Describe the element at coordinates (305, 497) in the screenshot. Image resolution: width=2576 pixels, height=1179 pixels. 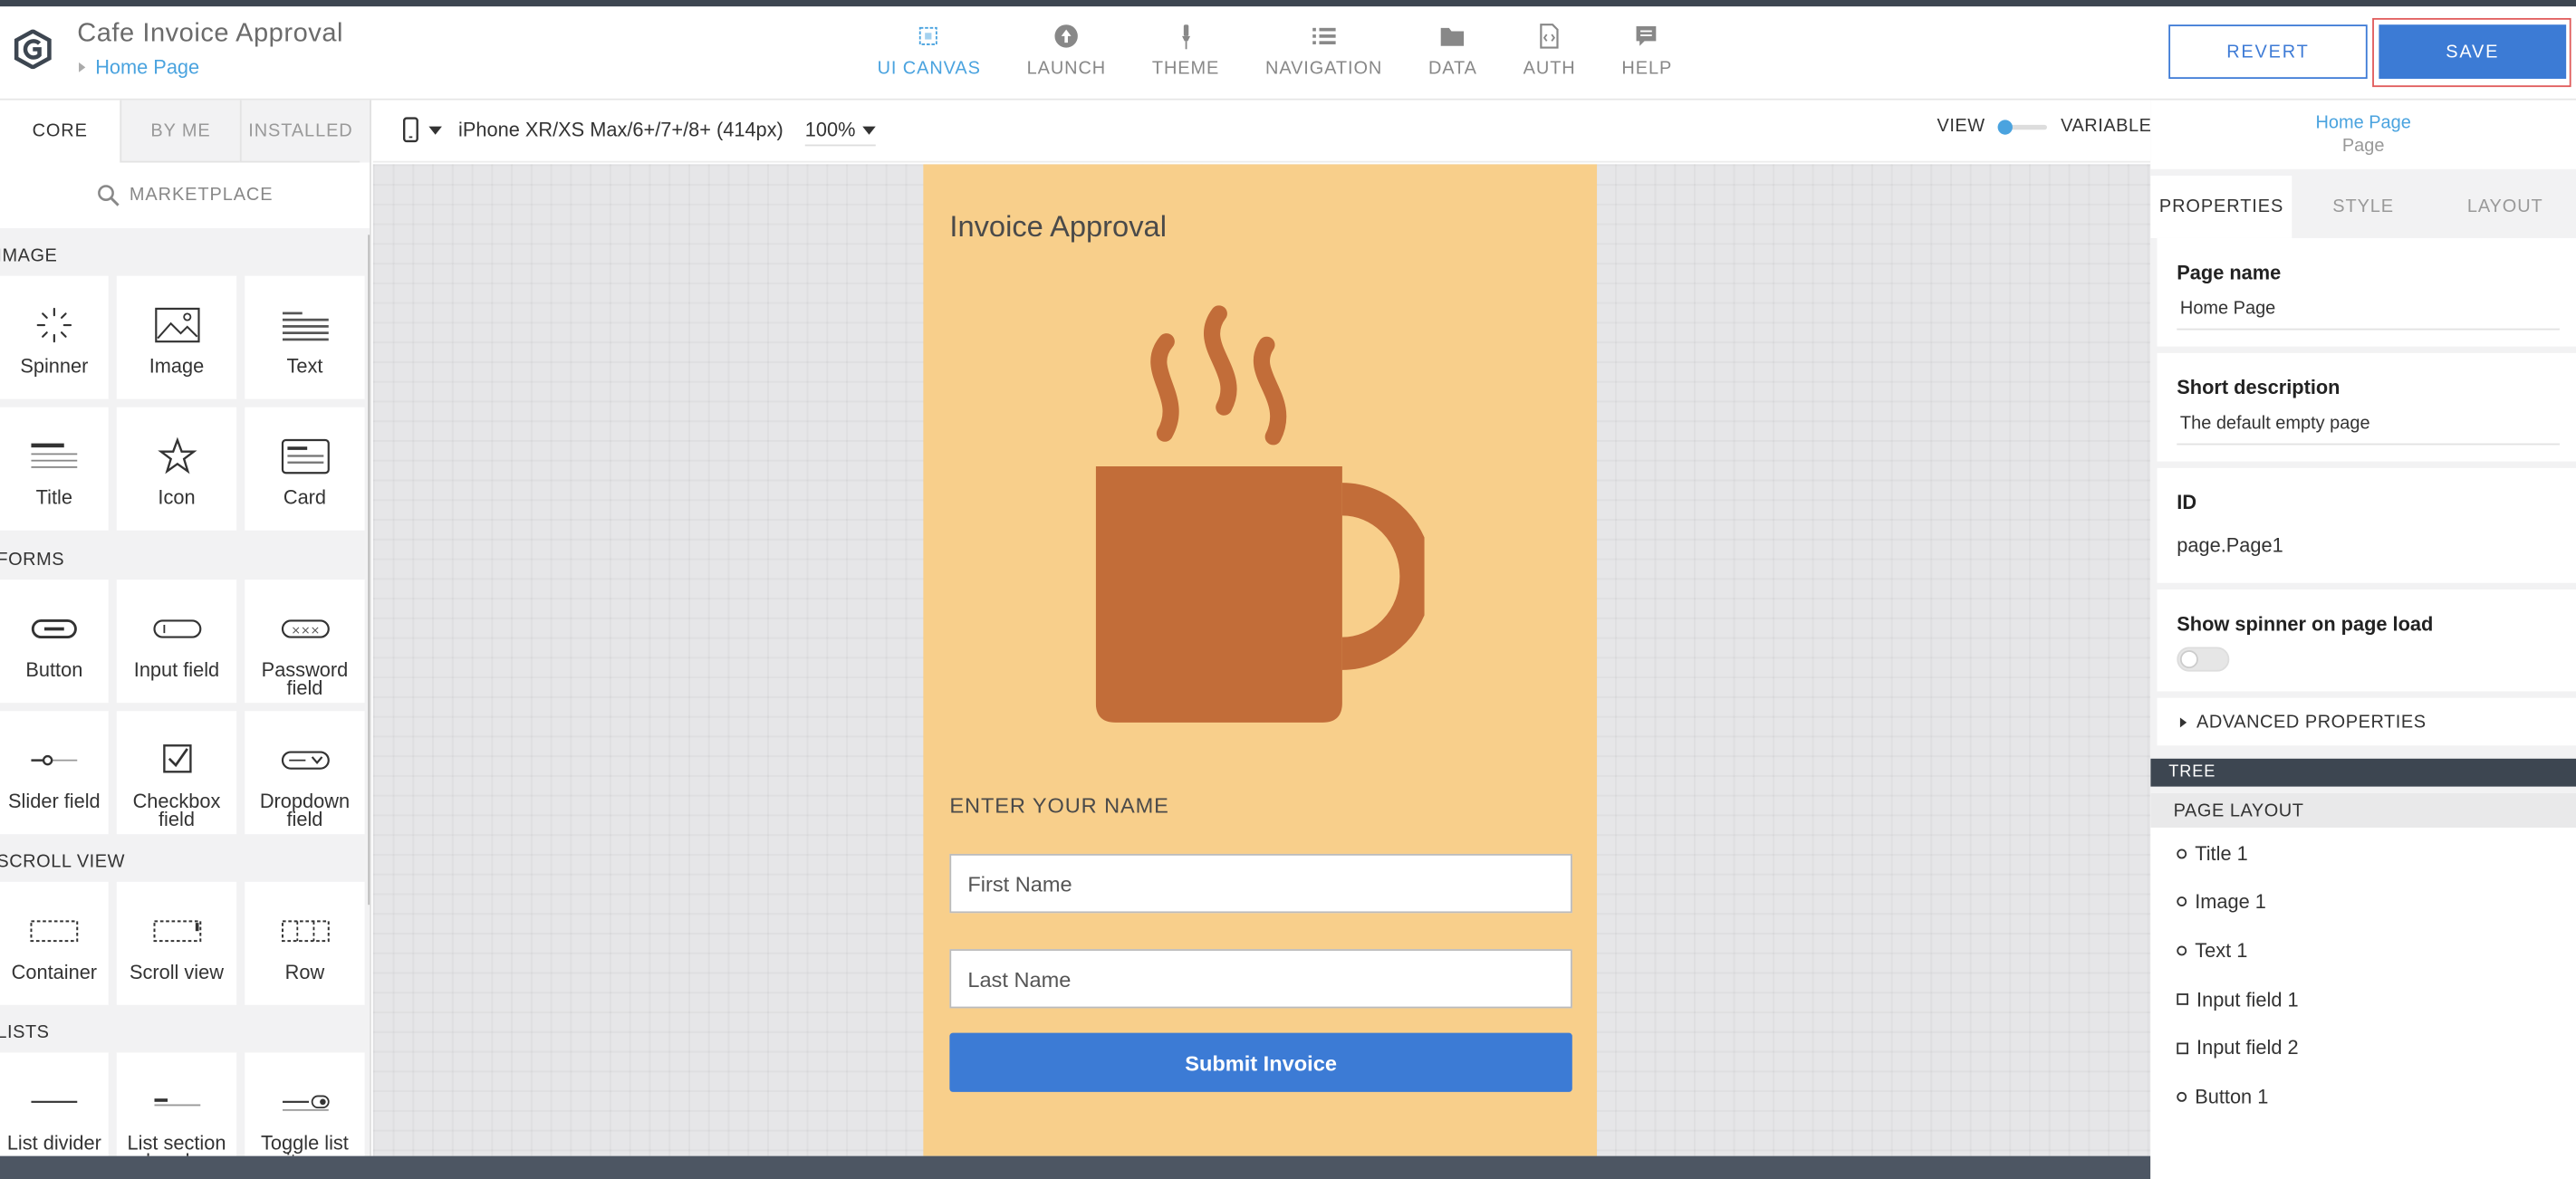
I see `component-card-label: Card` at that location.